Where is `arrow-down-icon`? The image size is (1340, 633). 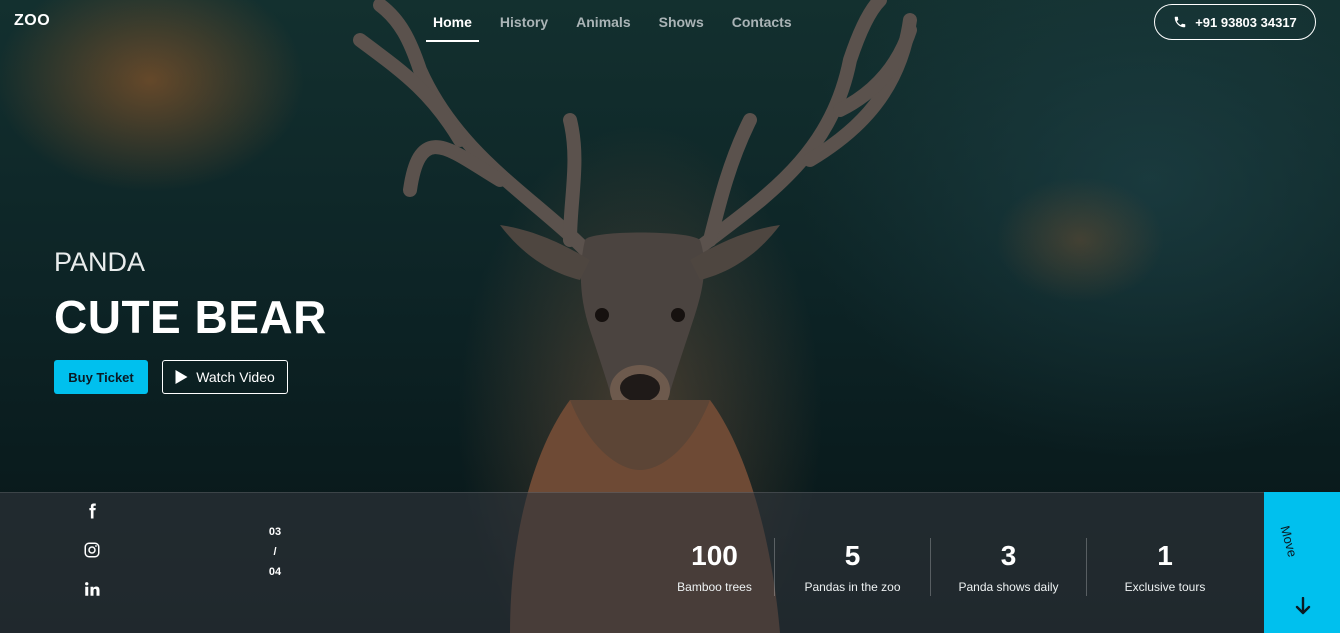 arrow-down-icon is located at coordinates (1303, 606).